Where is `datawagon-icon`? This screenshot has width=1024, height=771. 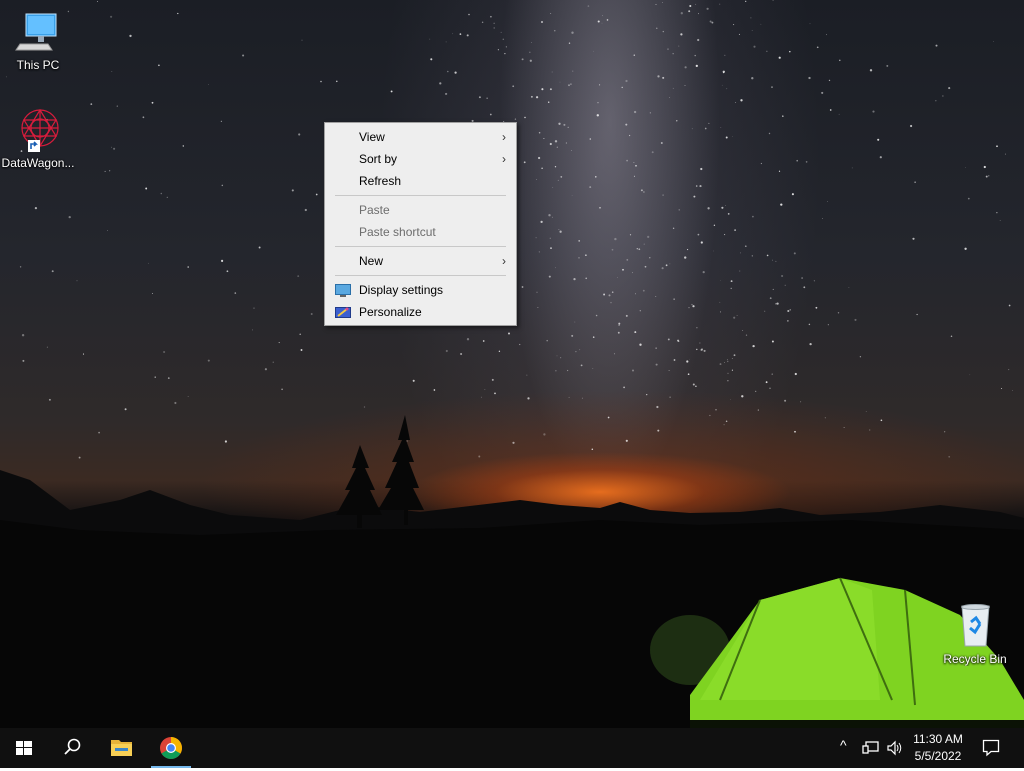
datawagon-icon is located at coordinates (38, 130).